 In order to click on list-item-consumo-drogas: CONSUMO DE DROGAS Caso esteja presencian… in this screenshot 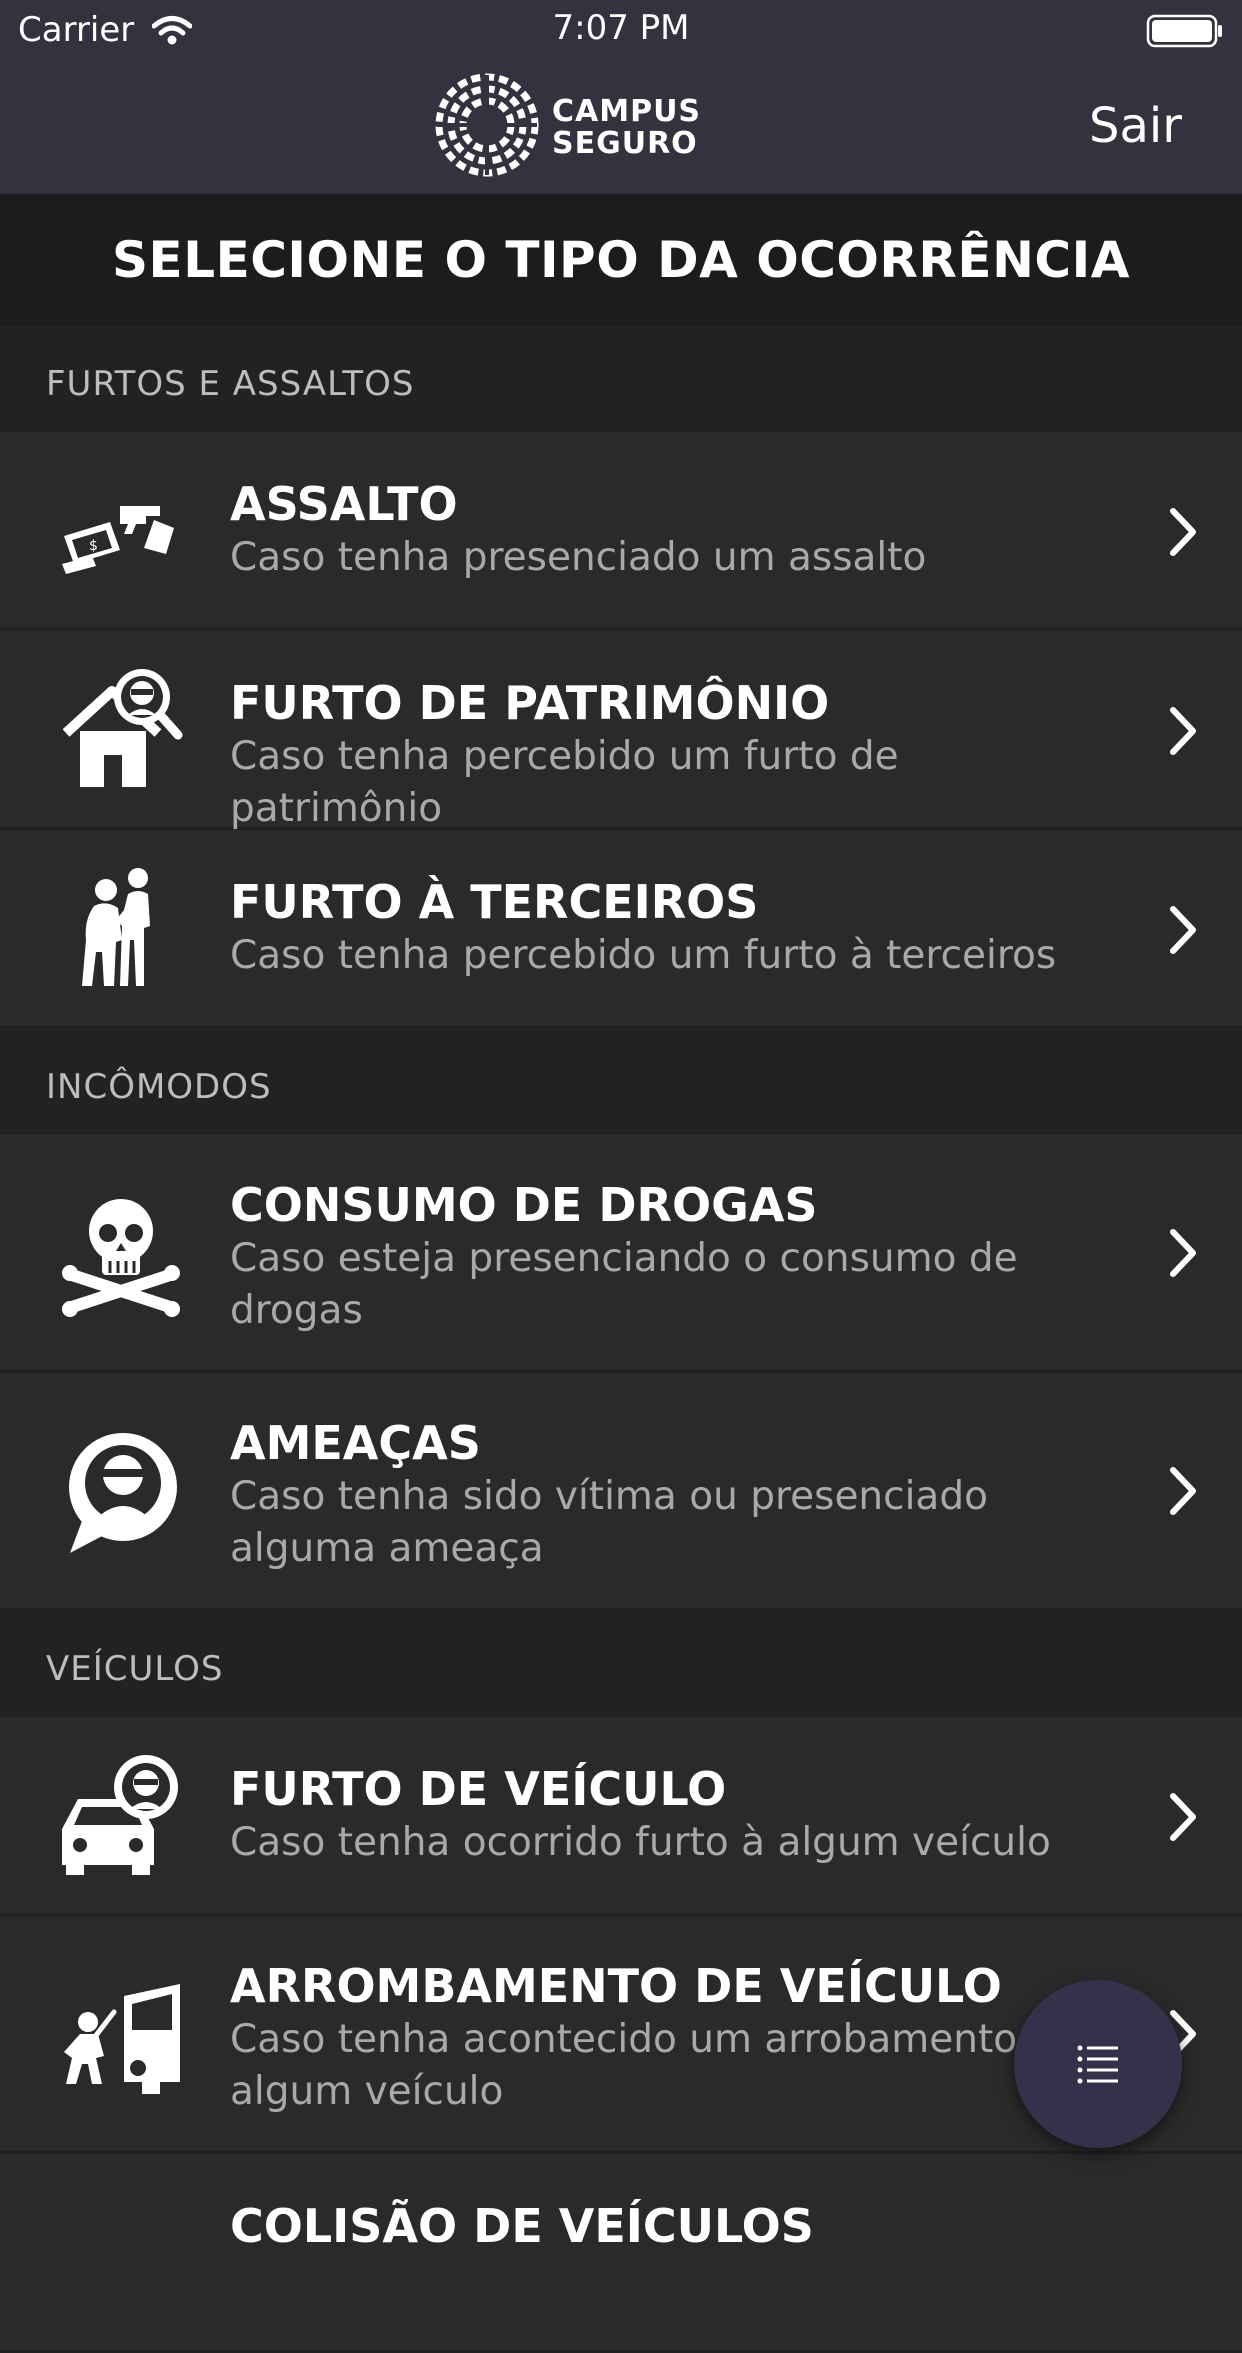, I will do `click(621, 1254)`.